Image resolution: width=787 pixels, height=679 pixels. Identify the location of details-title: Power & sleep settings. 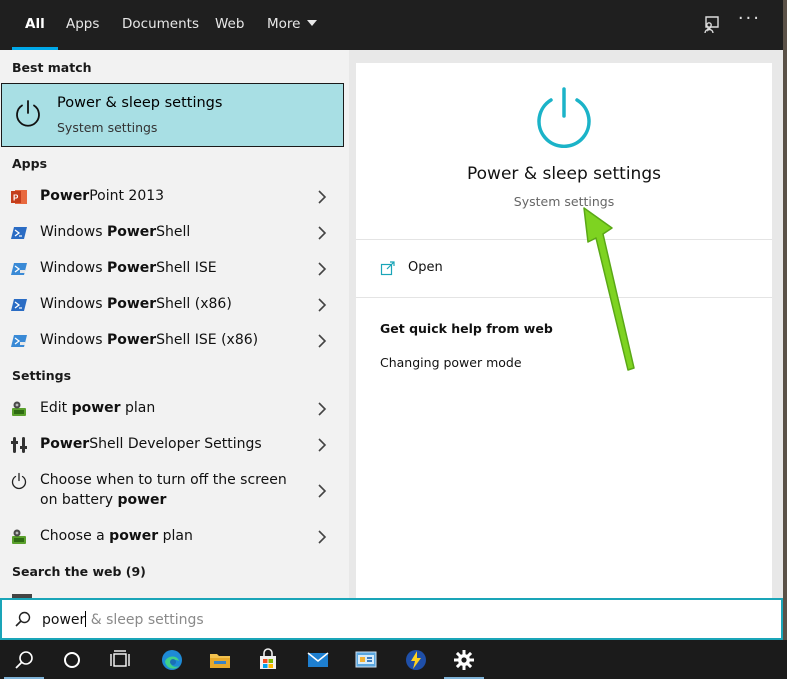
(564, 174).